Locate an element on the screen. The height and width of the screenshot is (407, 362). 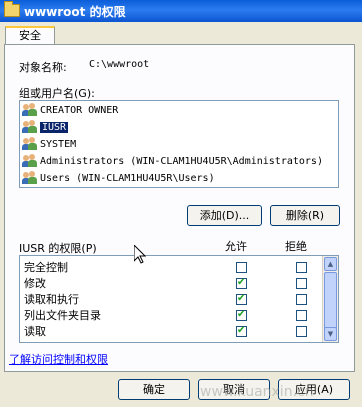
groups-label: 组或用户名(G): is located at coordinates (57, 93).